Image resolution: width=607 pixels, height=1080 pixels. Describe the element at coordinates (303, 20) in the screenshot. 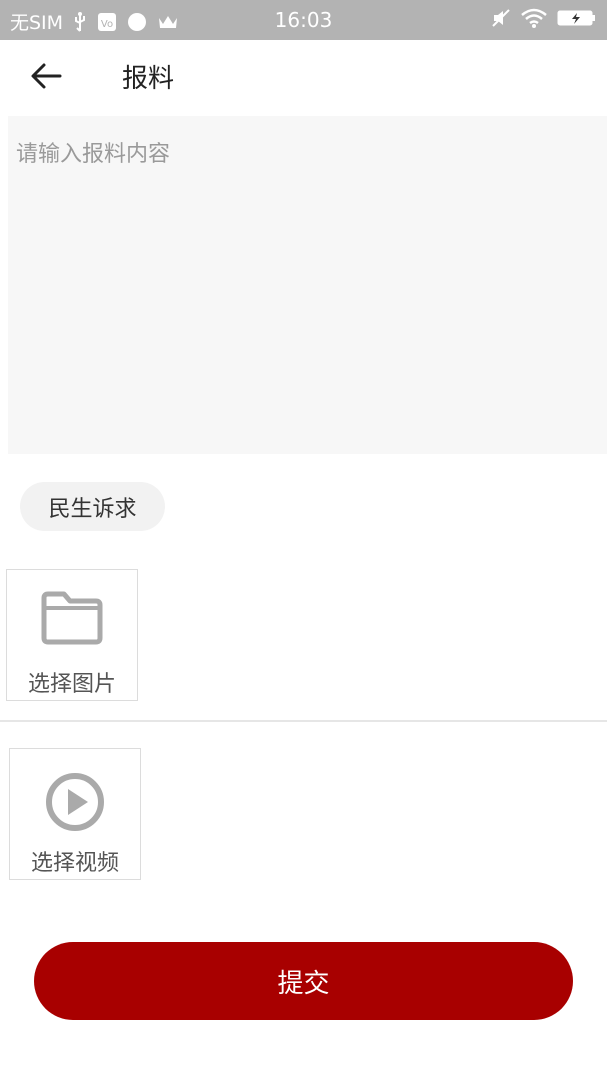

I see `status-bar: 无SIM Vo 16:03` at that location.